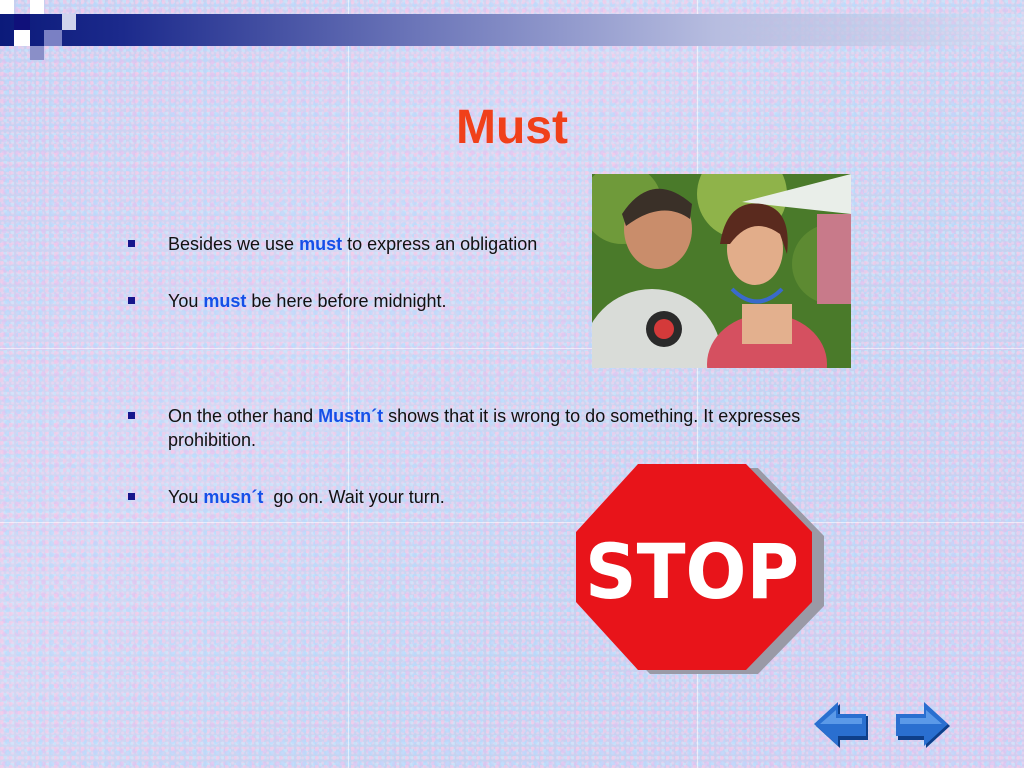 This screenshot has width=1024, height=768. I want to click on back-button, so click(842, 726).